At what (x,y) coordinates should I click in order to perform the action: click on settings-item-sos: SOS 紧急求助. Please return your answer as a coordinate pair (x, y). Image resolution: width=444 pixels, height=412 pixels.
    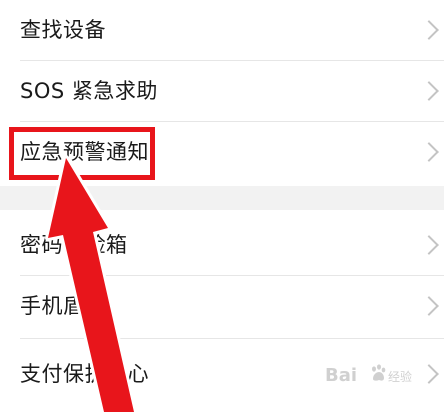
    Looking at the image, I should click on (222, 91).